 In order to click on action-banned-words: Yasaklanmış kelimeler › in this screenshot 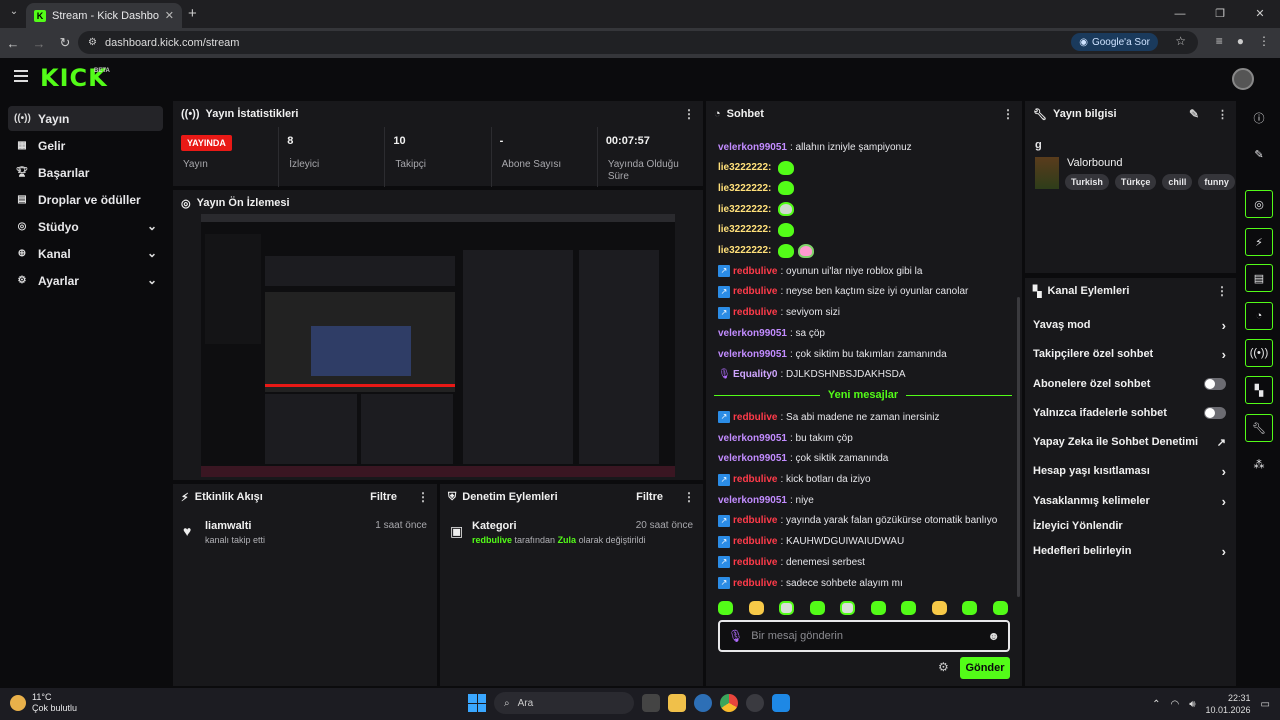, I will do `click(1129, 501)`.